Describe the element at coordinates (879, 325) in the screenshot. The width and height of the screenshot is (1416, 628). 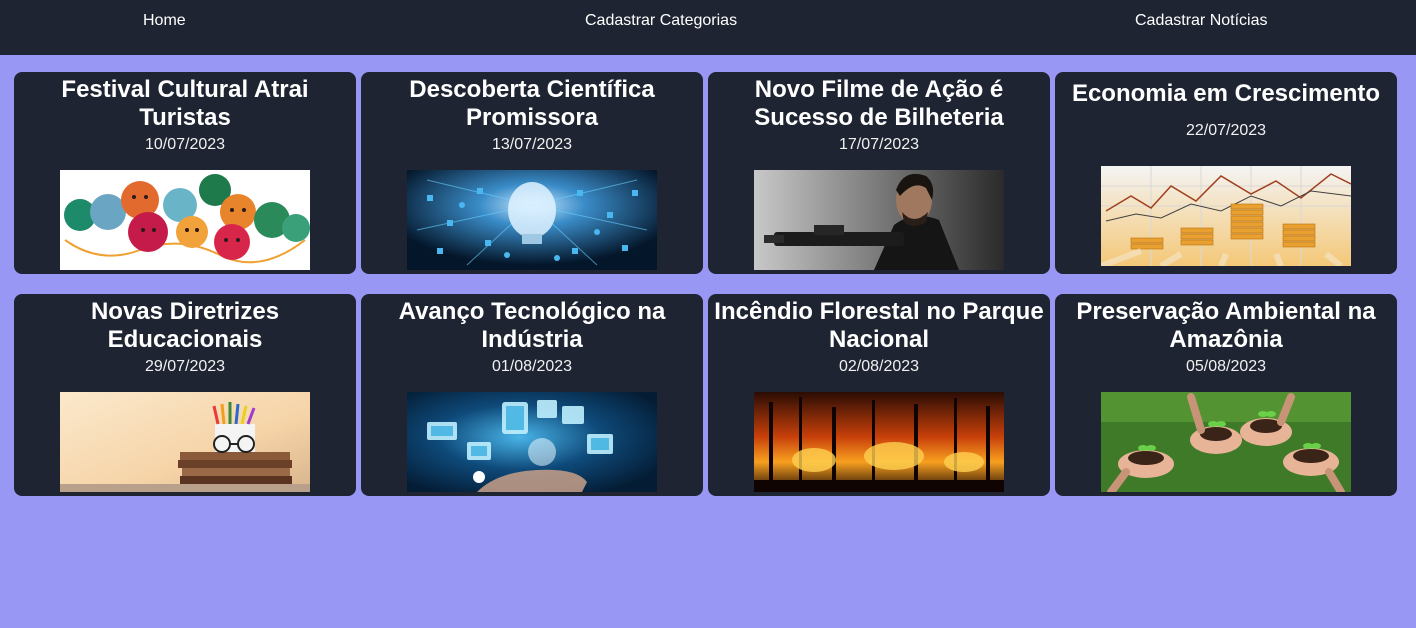
I see `news-title: Incêndio Florestal no Parque Nacional` at that location.